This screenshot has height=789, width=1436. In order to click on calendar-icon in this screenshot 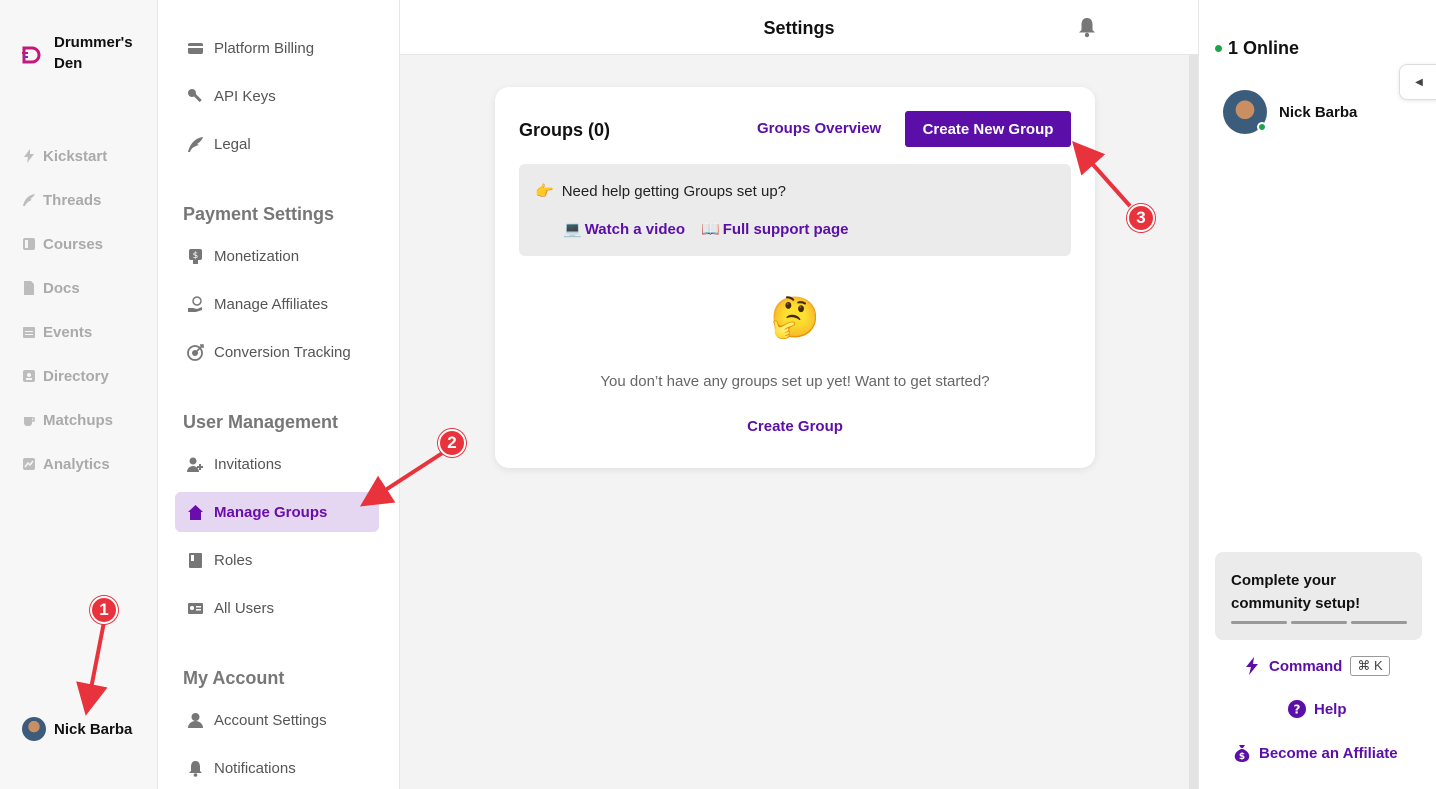, I will do `click(29, 332)`.